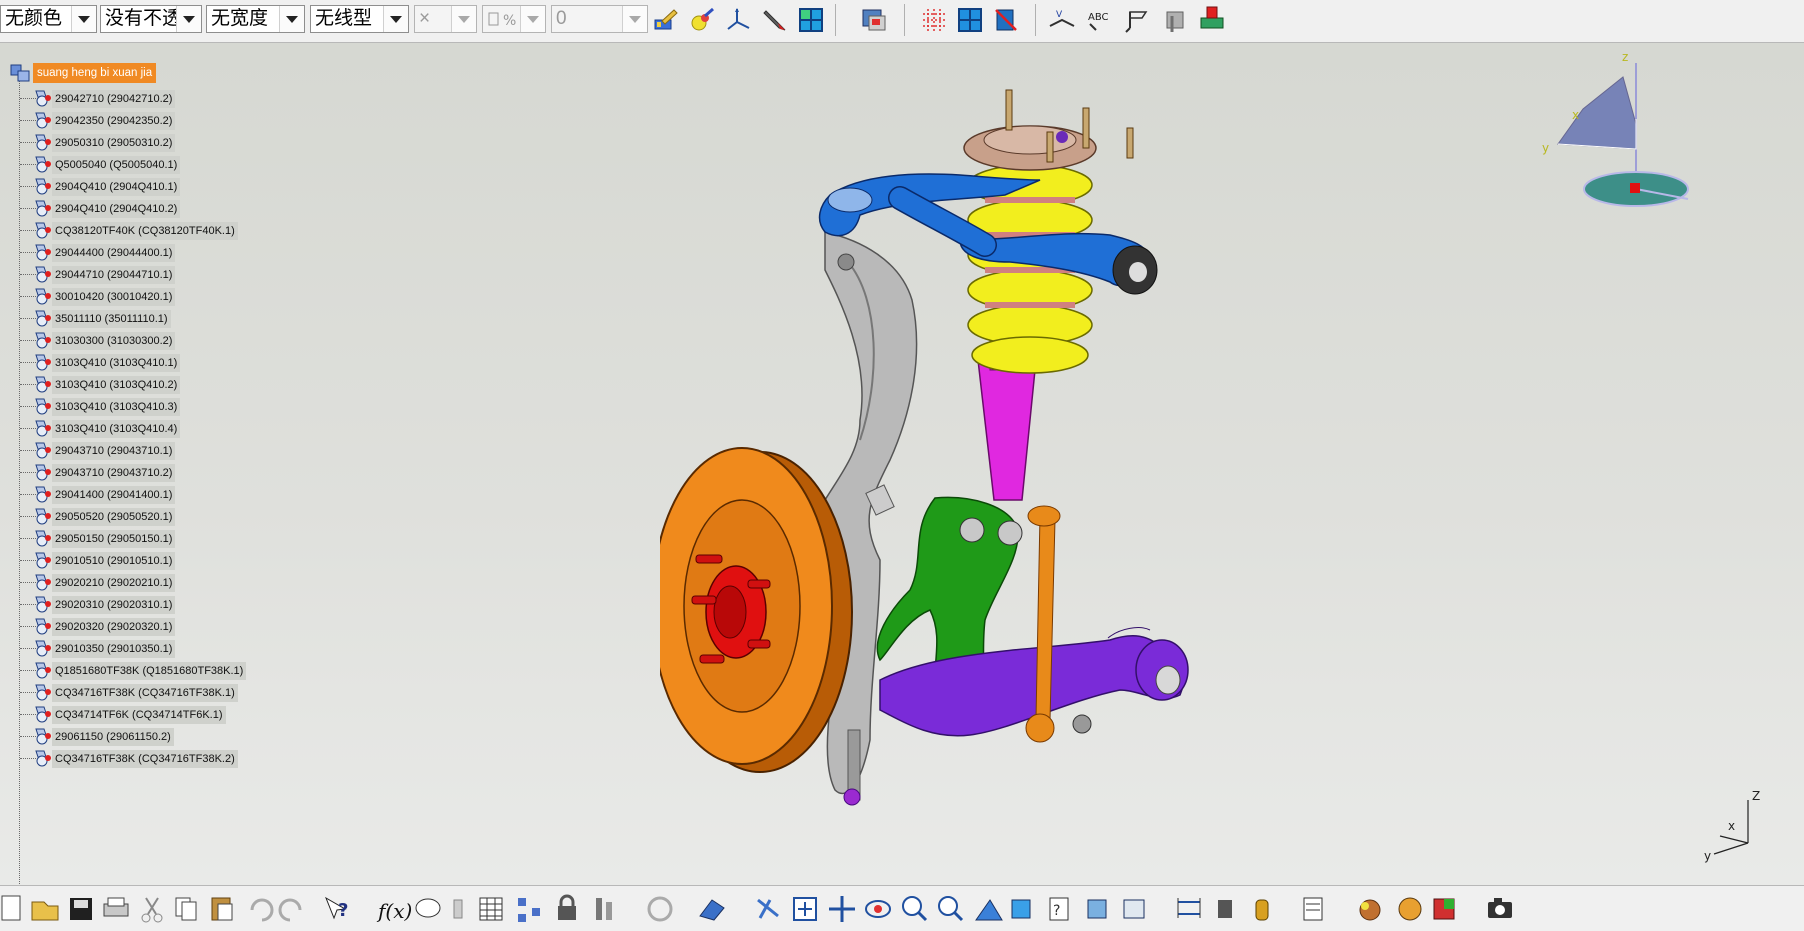 This screenshot has width=1804, height=931. I want to click on measure-icon, so click(1212, 18).